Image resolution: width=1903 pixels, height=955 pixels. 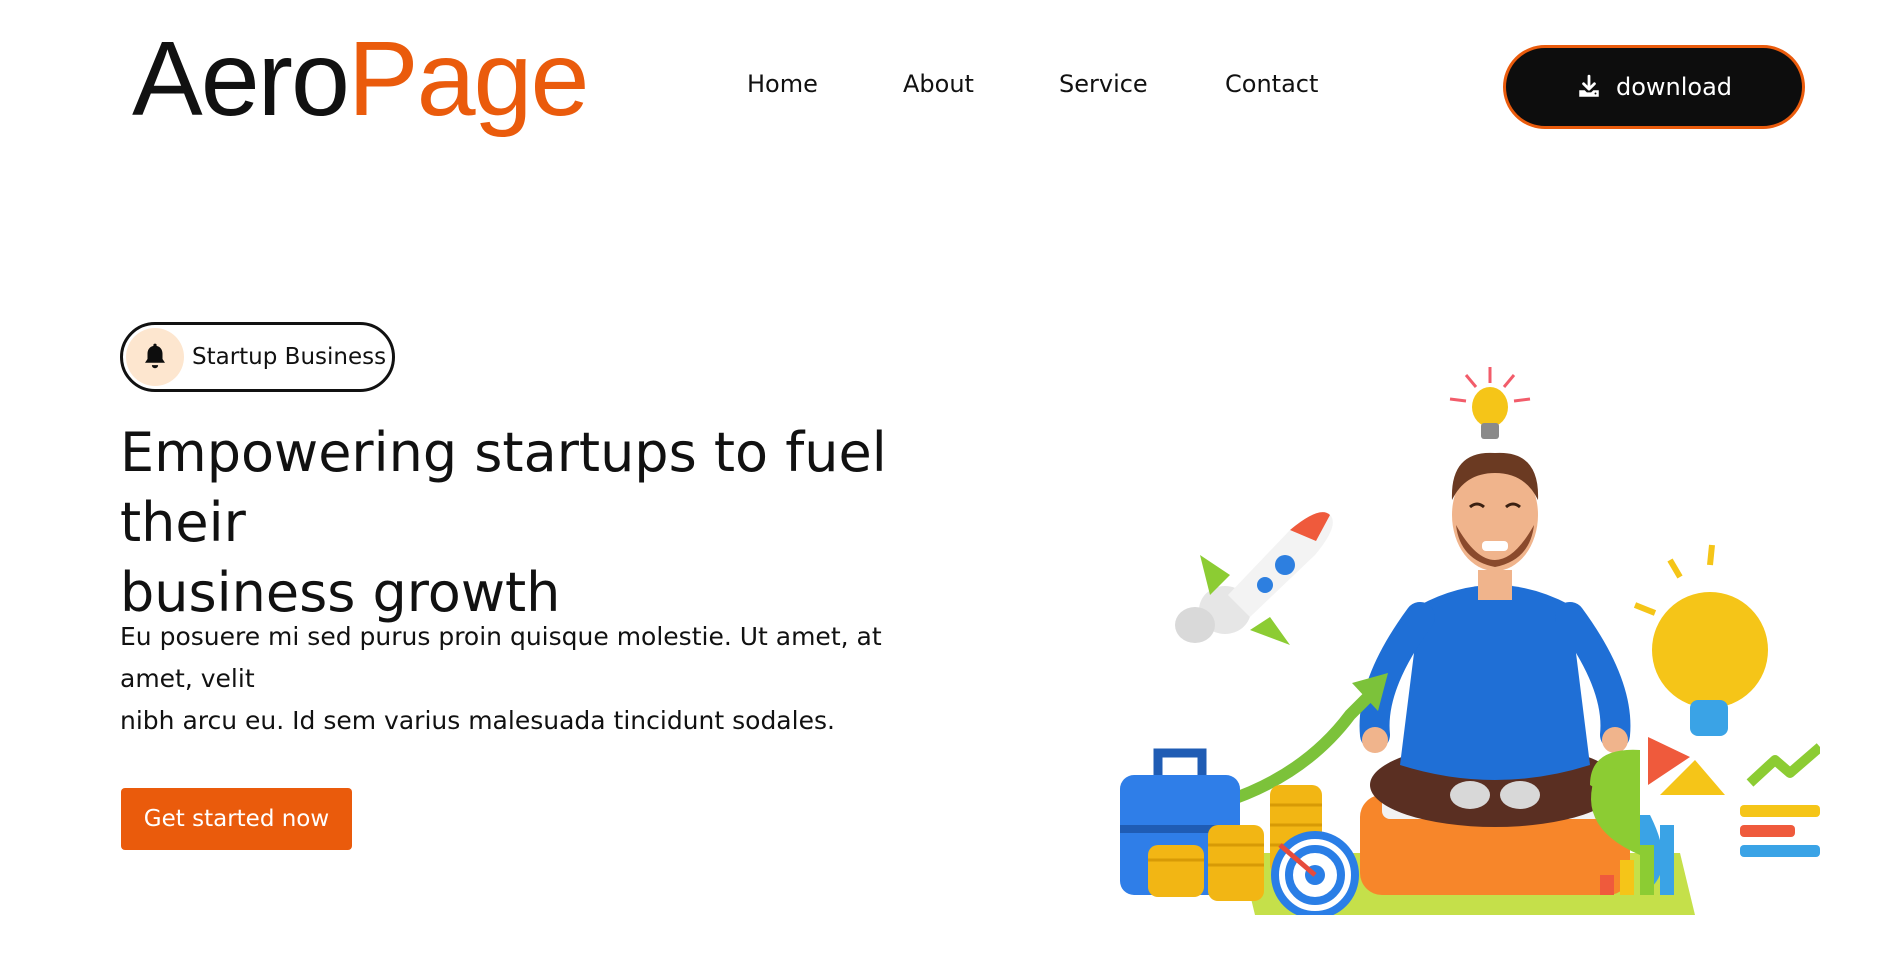 I want to click on rocket-icon, so click(x=1254, y=578).